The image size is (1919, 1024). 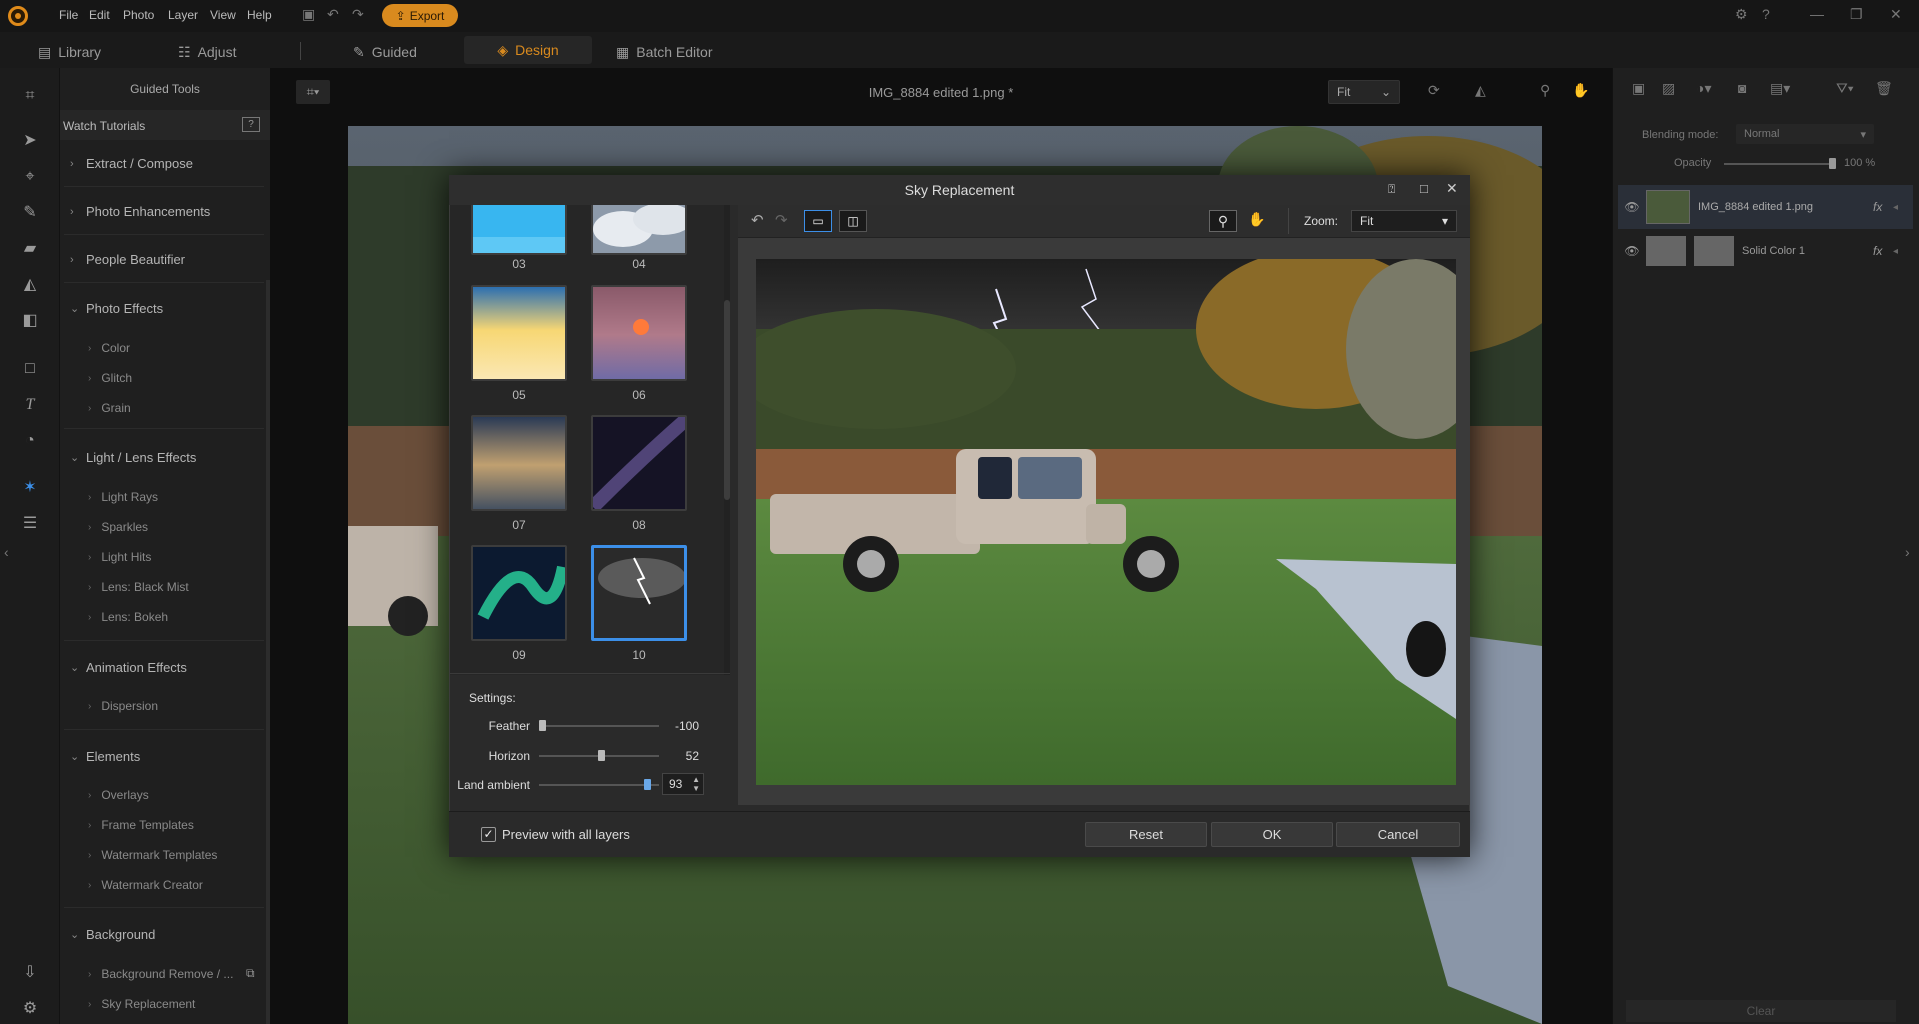 I want to click on tab-design: ◈ Design, so click(x=528, y=50).